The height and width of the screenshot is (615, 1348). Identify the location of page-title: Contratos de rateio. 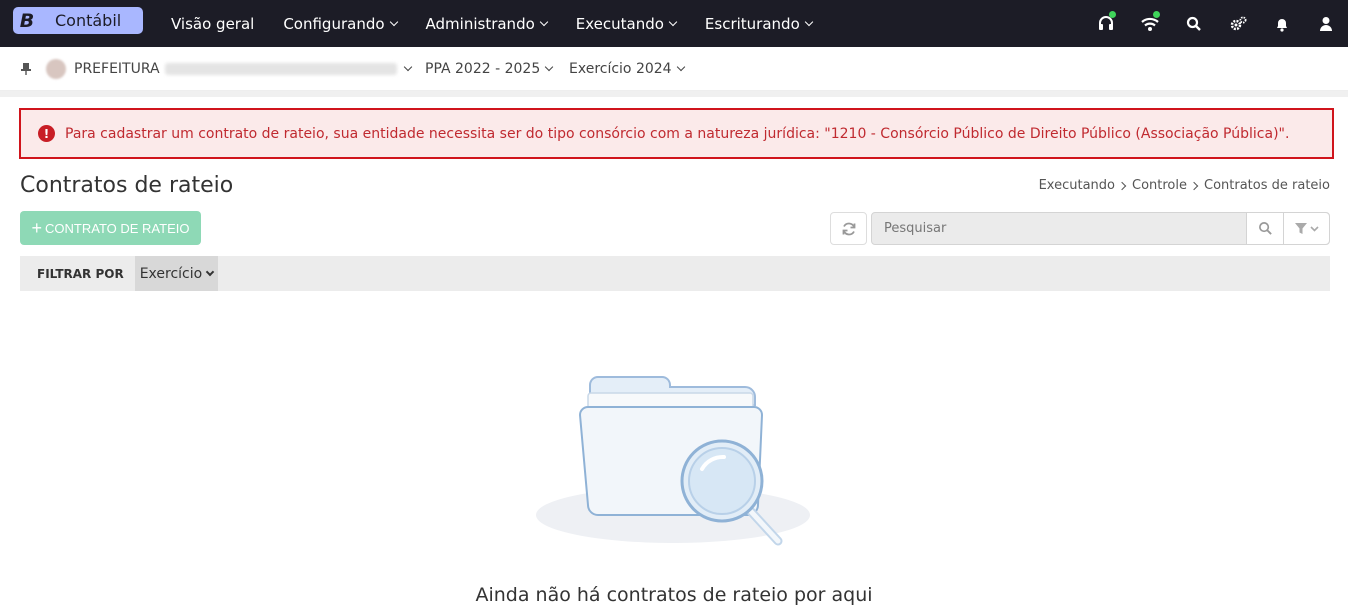
(127, 185).